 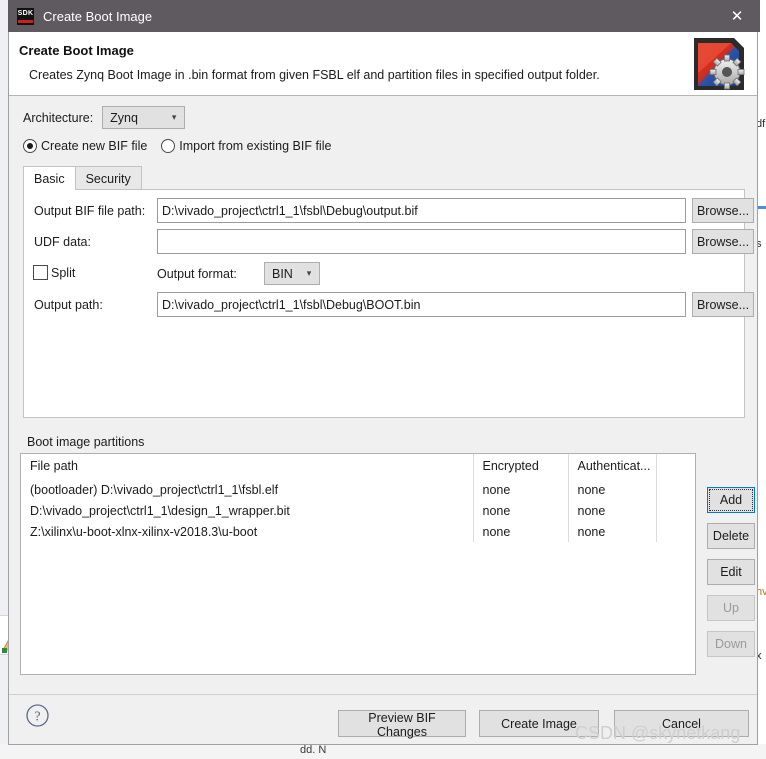 What do you see at coordinates (383, 751) in the screenshot?
I see `background-bottom-strip` at bounding box center [383, 751].